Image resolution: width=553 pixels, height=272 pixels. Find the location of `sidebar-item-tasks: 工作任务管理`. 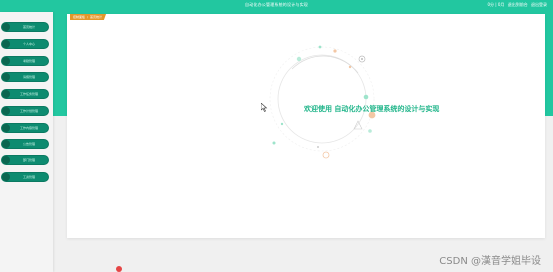

sidebar-item-tasks: 工作任务管理 is located at coordinates (25, 94).